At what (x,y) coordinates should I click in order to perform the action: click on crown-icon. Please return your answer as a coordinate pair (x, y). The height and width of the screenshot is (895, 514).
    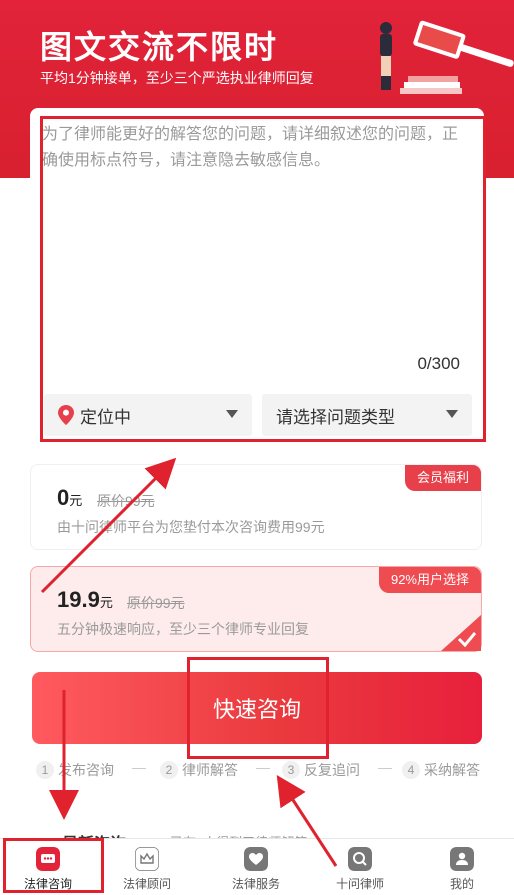
    Looking at the image, I should click on (147, 859).